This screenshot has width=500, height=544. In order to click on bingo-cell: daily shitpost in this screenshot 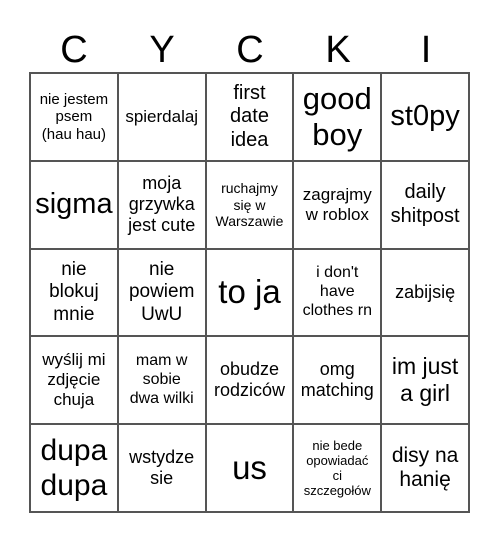, I will do `click(425, 204)`.